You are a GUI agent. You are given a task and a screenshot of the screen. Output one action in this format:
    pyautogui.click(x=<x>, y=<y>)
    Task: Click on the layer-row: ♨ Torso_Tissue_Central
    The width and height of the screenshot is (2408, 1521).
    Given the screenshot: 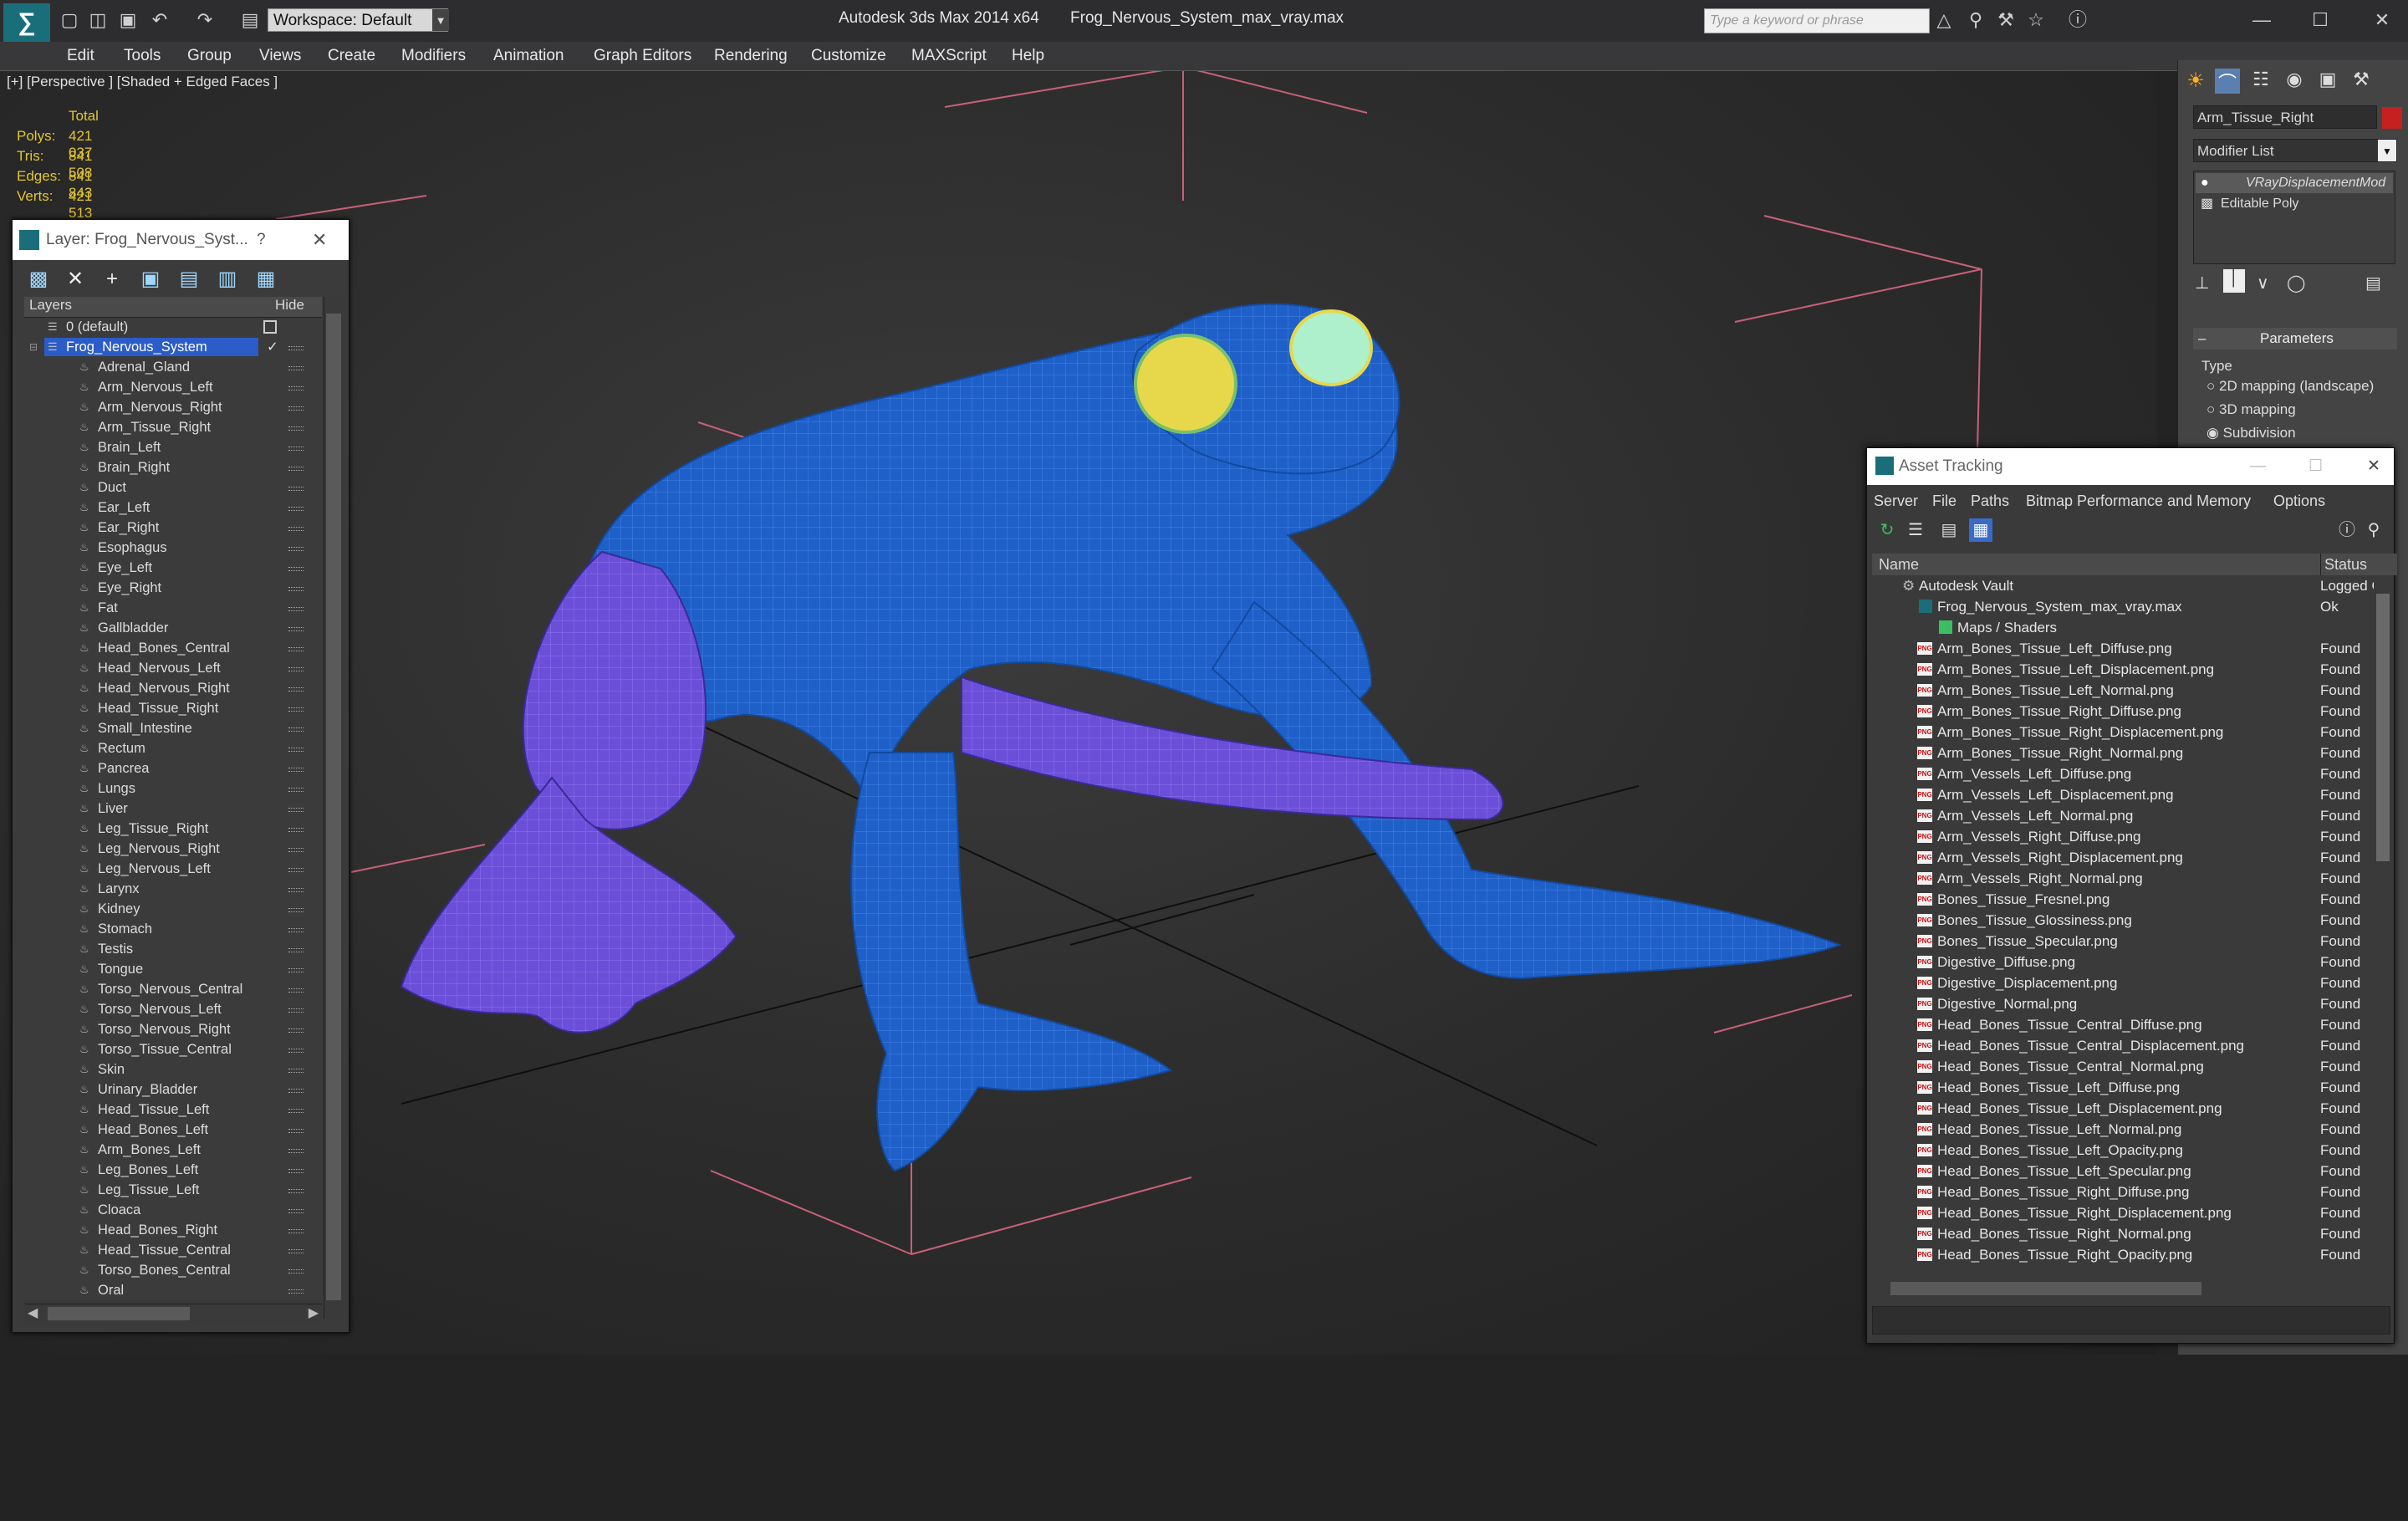 What is the action you would take?
    pyautogui.click(x=173, y=1049)
    